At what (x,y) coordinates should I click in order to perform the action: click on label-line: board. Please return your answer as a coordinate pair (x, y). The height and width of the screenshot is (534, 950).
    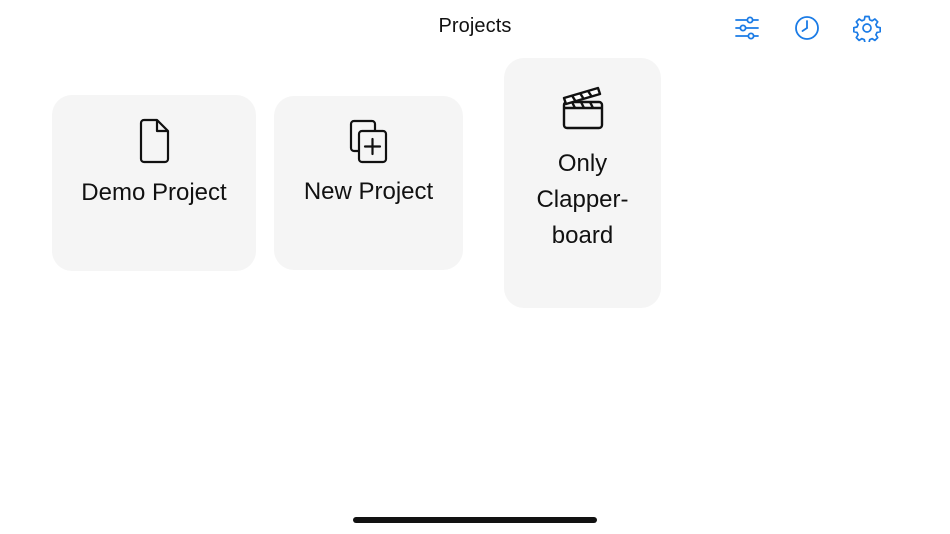
    Looking at the image, I should click on (582, 235).